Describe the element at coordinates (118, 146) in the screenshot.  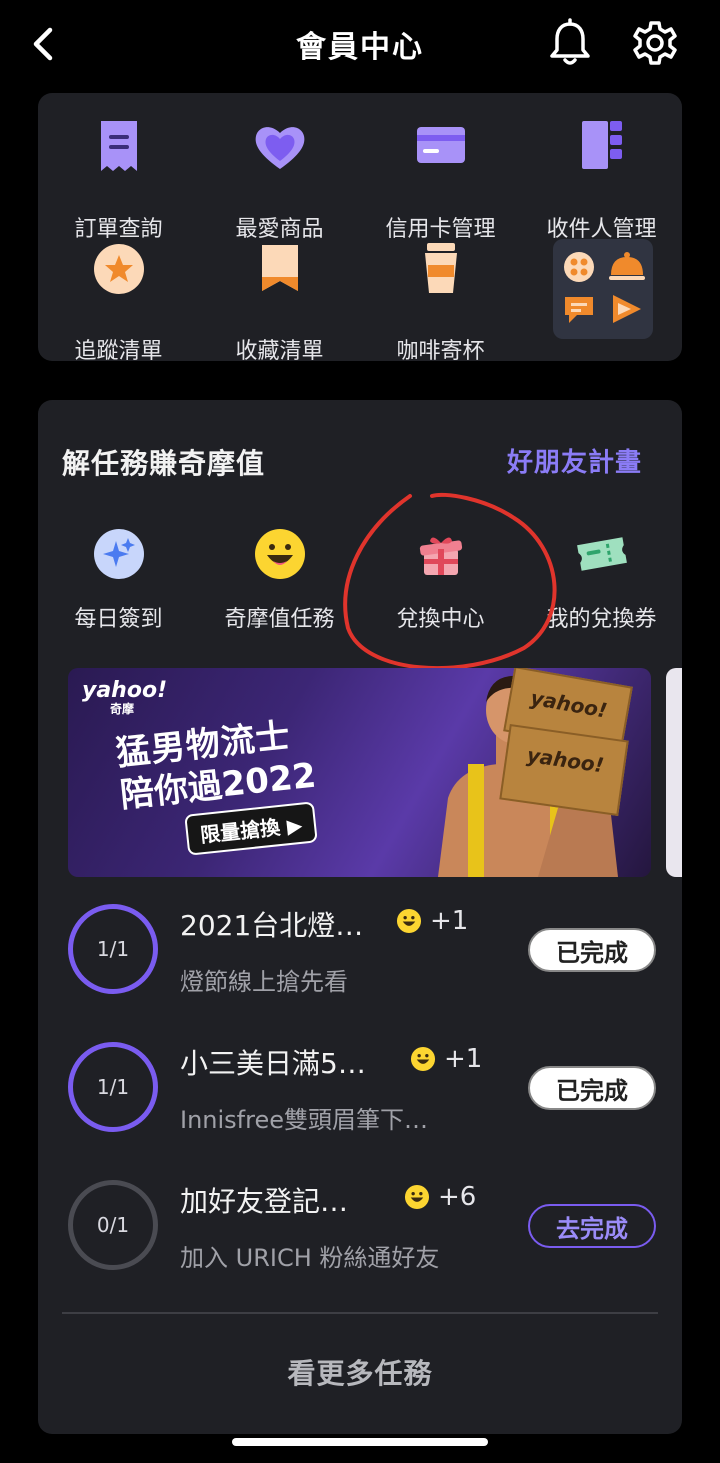
I see `receipt-icon` at that location.